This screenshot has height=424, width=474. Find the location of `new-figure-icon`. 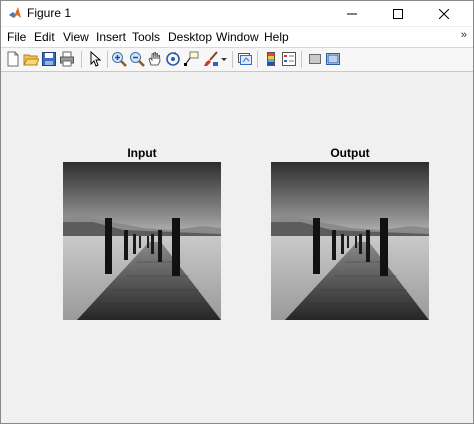

new-figure-icon is located at coordinates (13, 59).